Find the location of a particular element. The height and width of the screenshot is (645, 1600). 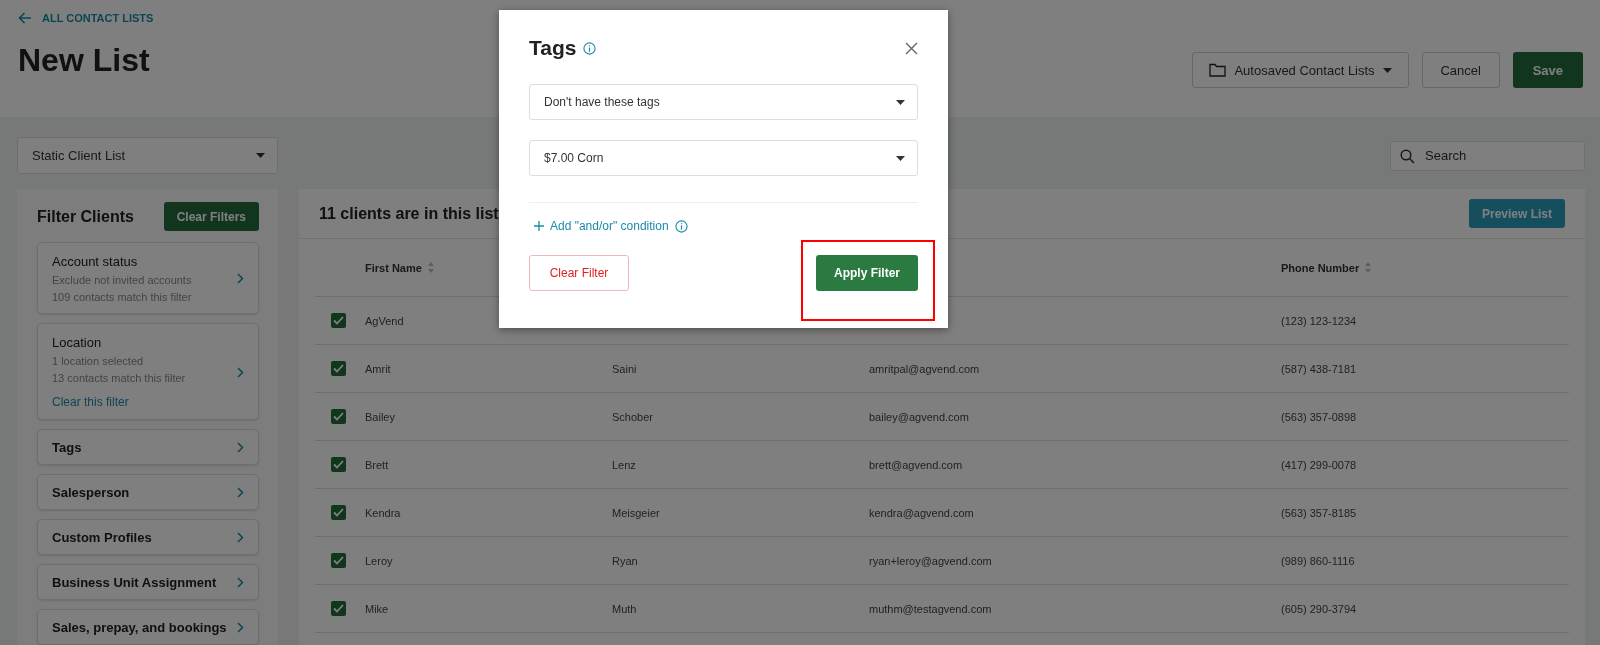

table-cell-text: AgVend is located at coordinates (385, 320).